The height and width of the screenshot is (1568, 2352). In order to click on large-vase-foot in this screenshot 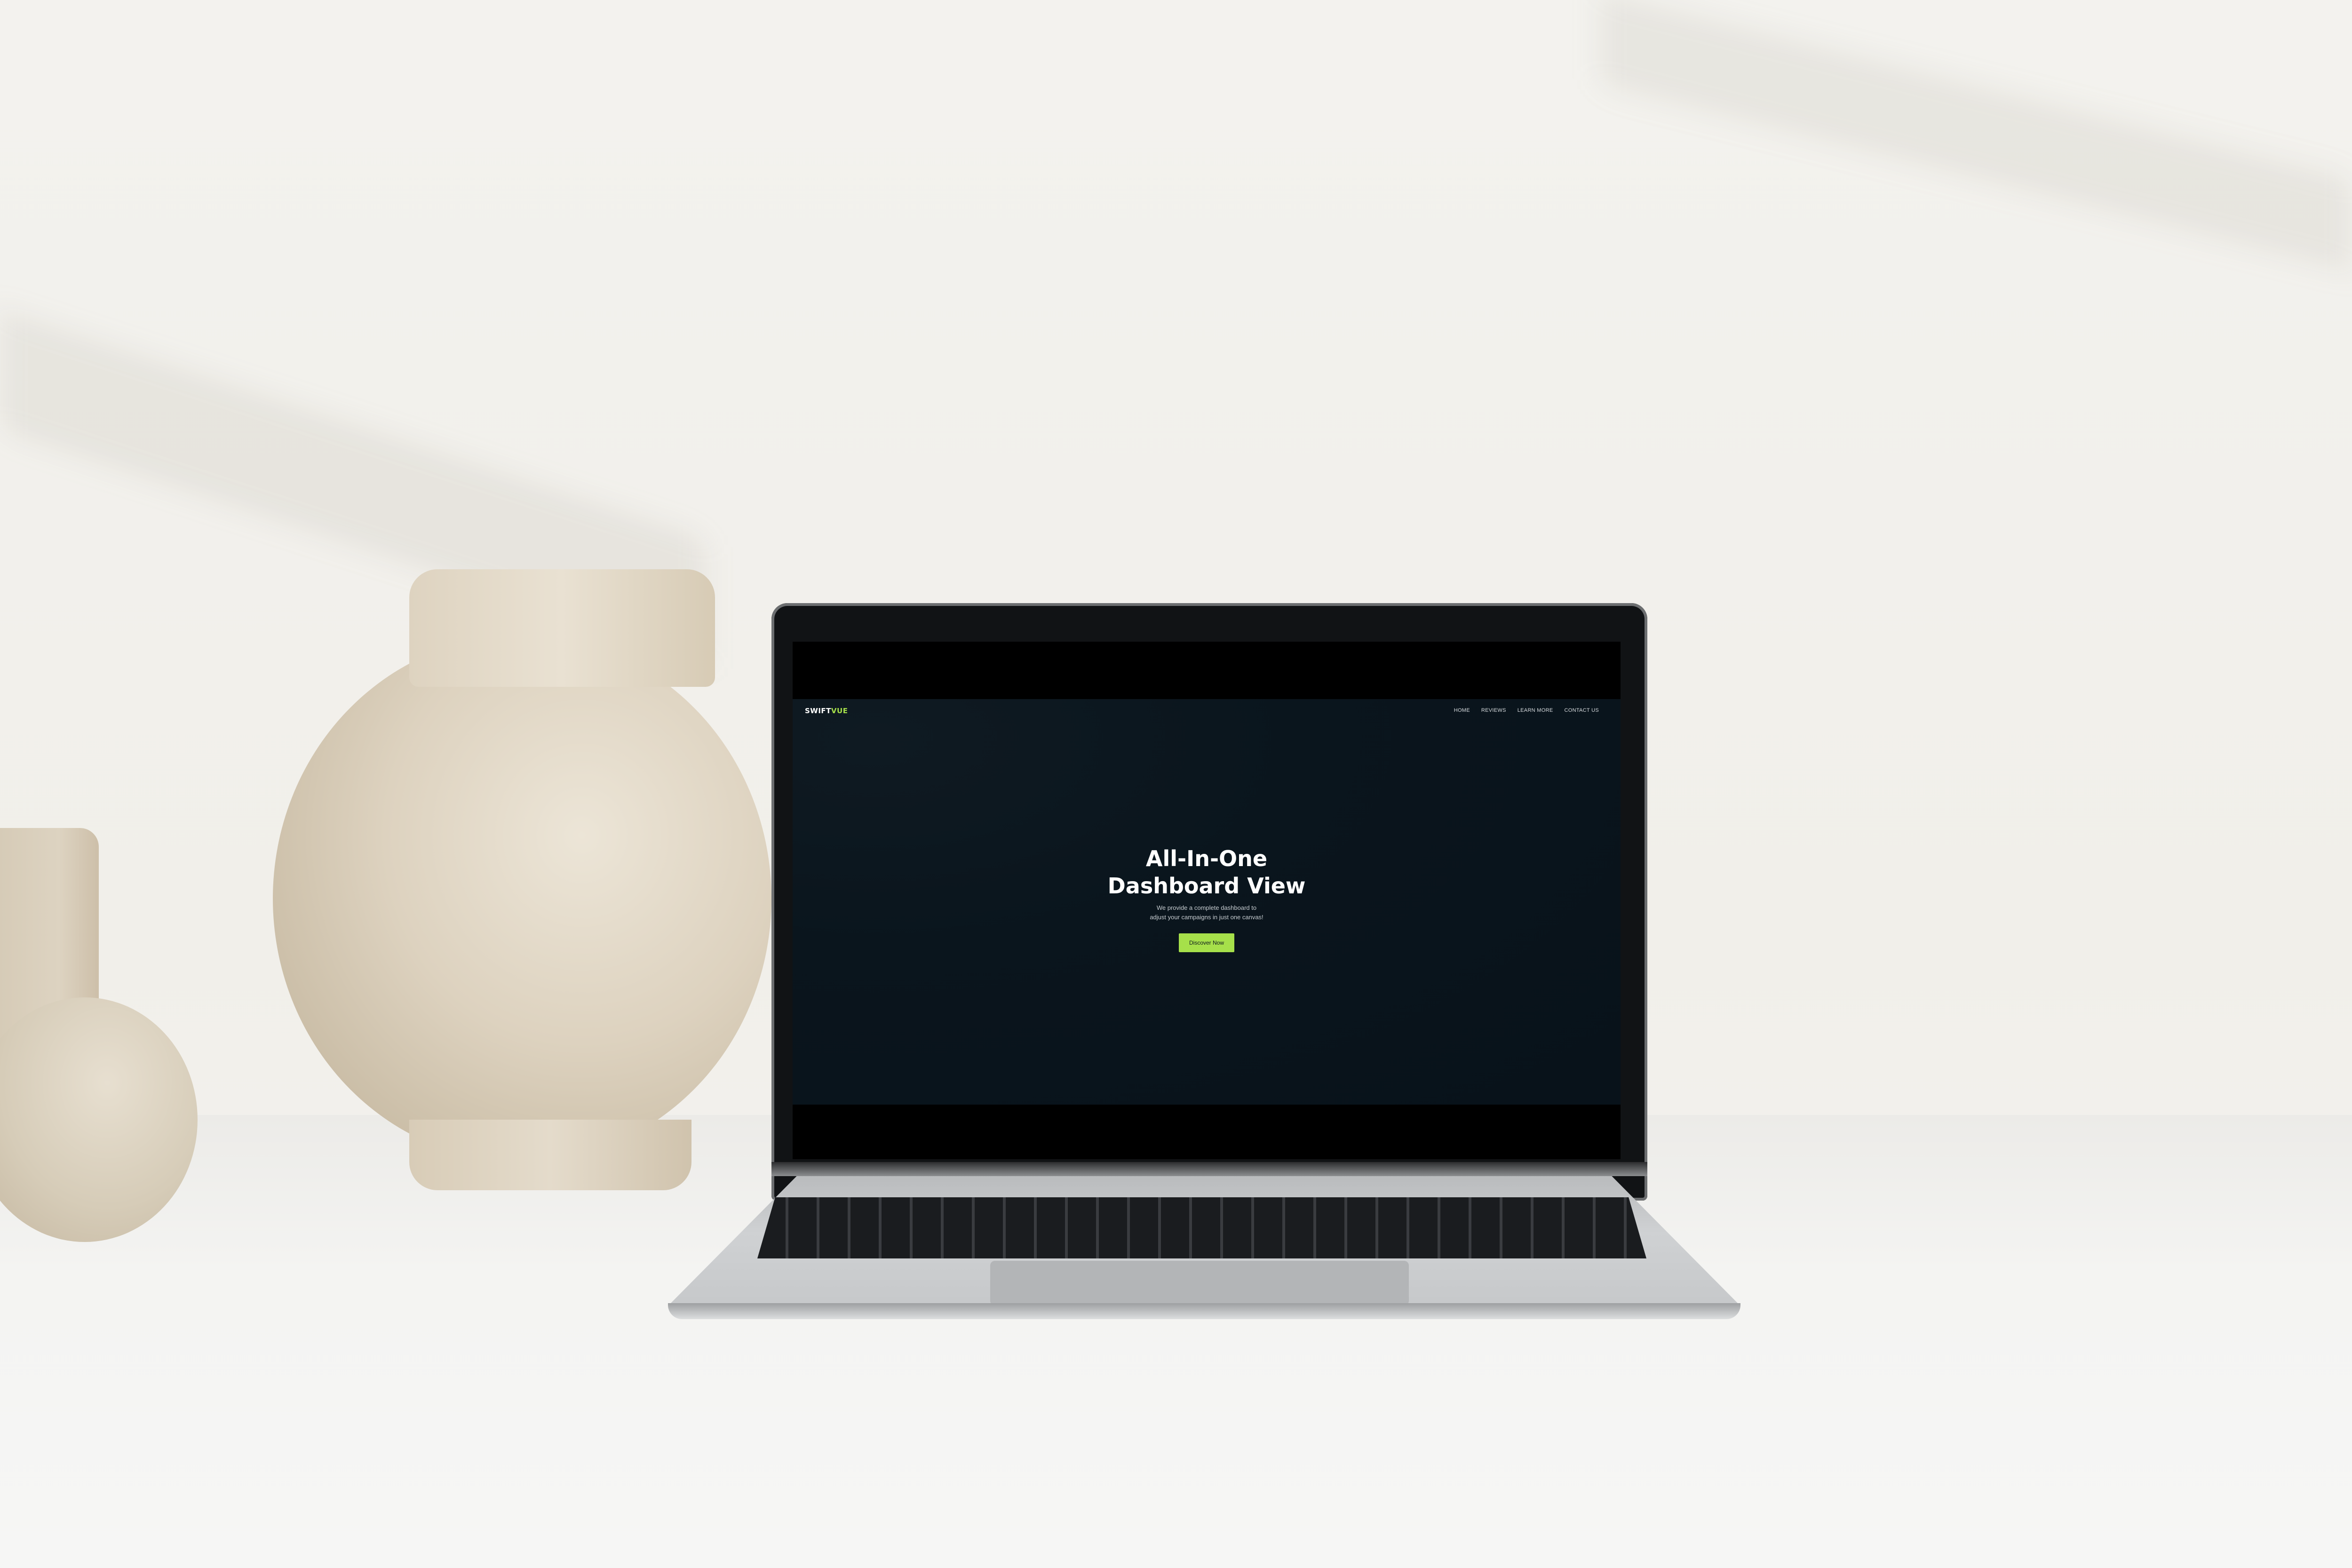, I will do `click(550, 1155)`.